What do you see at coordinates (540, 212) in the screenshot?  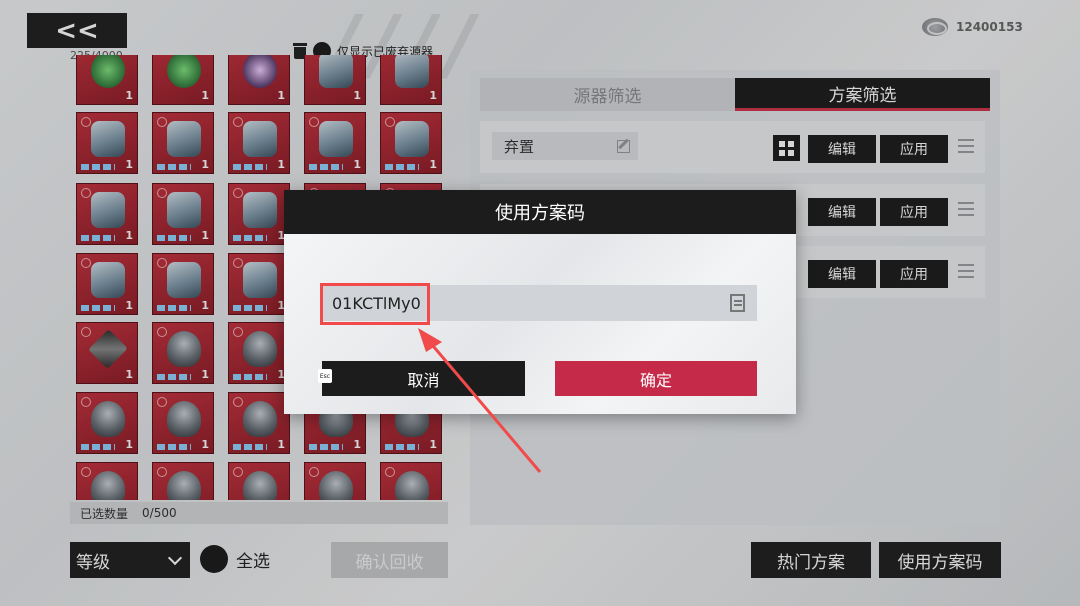 I see `dialog-title: 使用方案码` at bounding box center [540, 212].